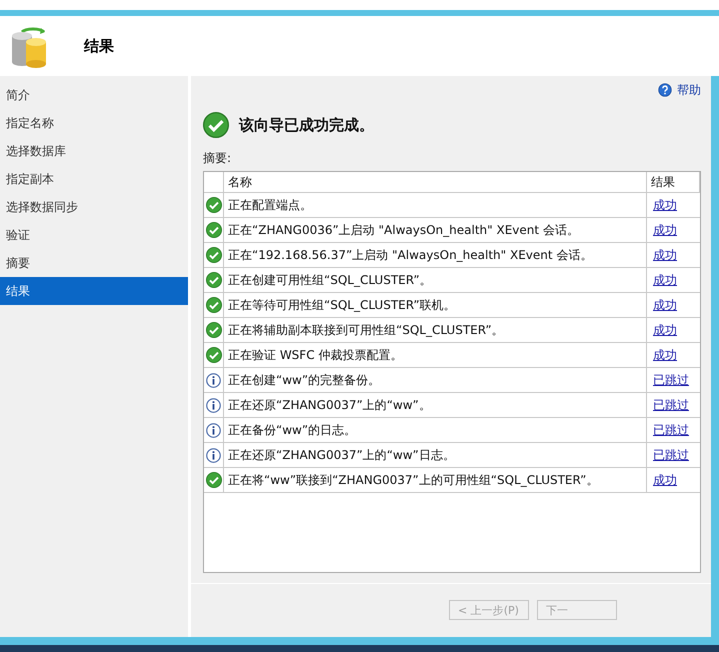 The height and width of the screenshot is (652, 719). I want to click on table-cell: 正在将“ww”联接到“ZHANG0037”上的可用性组“SQL_CLUSTER”。, so click(435, 480).